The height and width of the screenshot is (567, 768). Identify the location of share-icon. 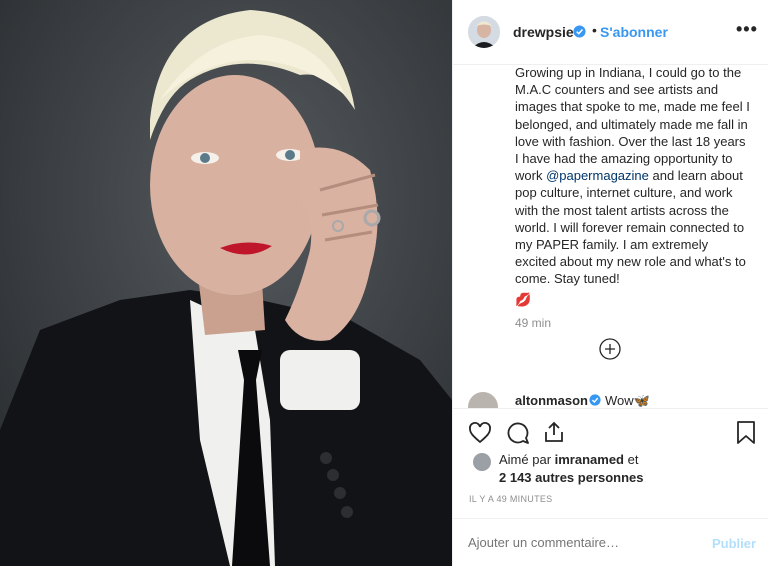
(554, 432).